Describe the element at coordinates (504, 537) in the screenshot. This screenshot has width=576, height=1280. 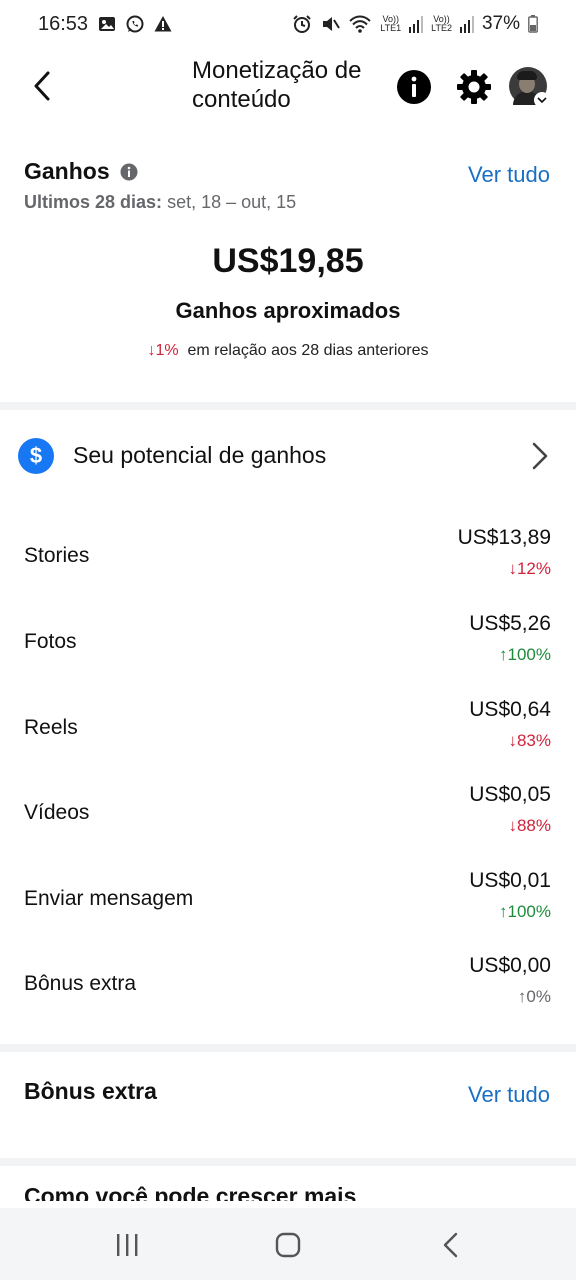
I see `row-amount: US$13,89` at that location.